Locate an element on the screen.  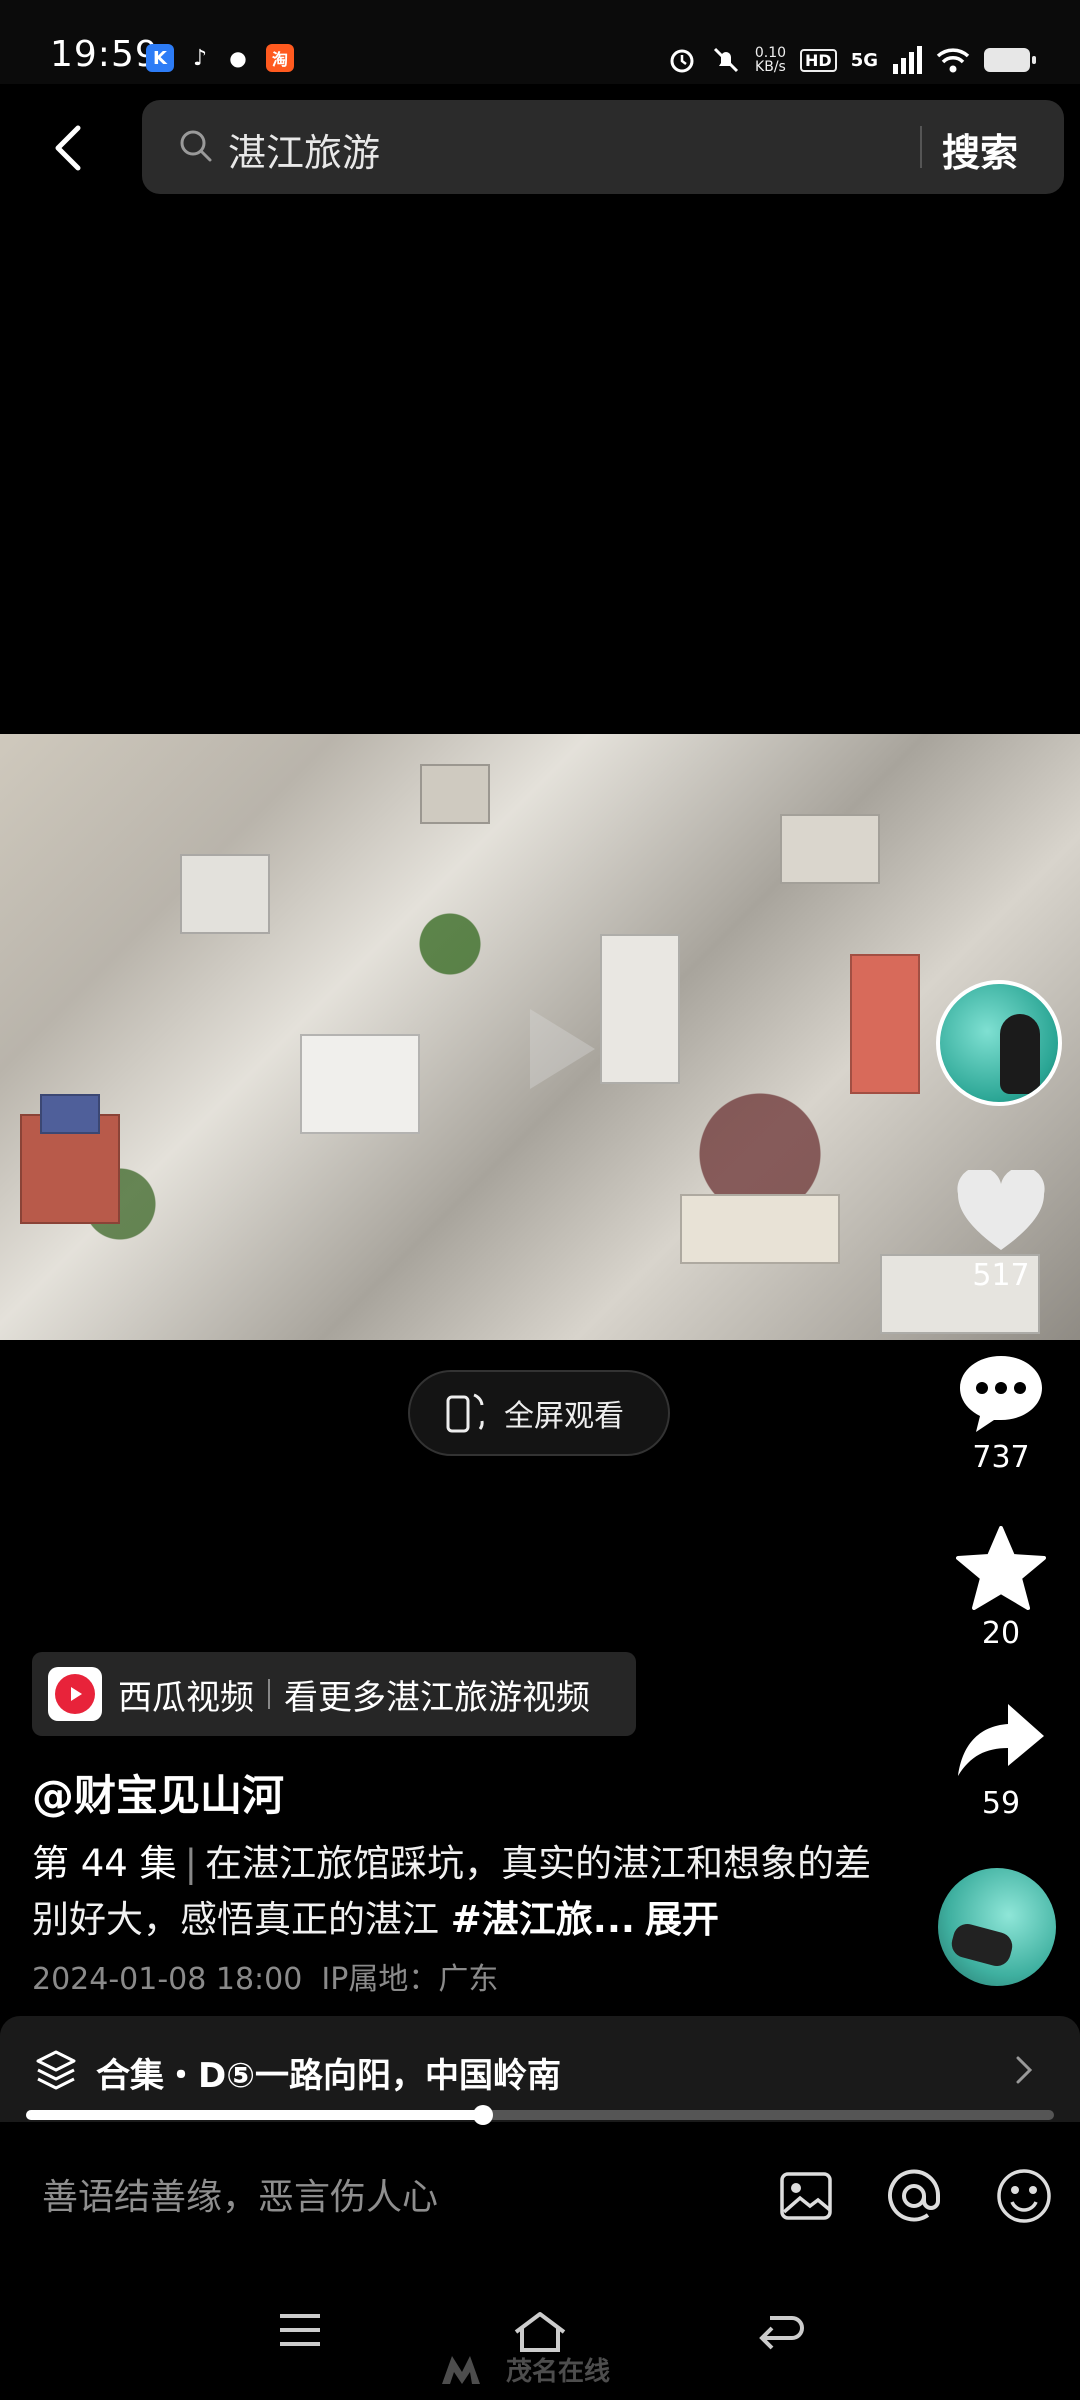
play-icon is located at coordinates (555, 1049).